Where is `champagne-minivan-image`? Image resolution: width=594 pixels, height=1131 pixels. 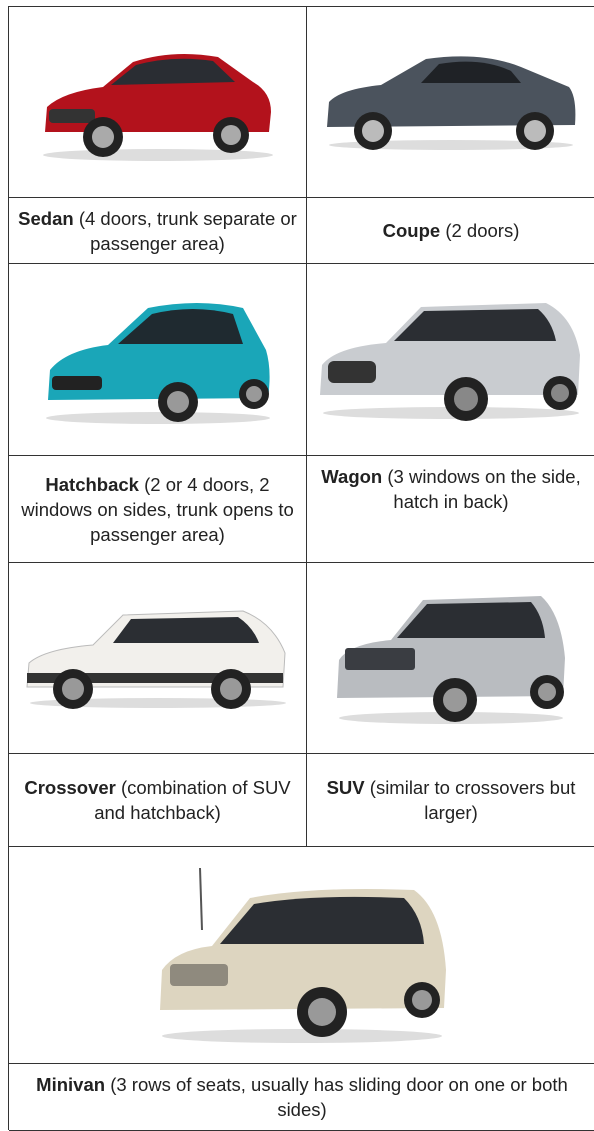 champagne-minivan-image is located at coordinates (303, 955).